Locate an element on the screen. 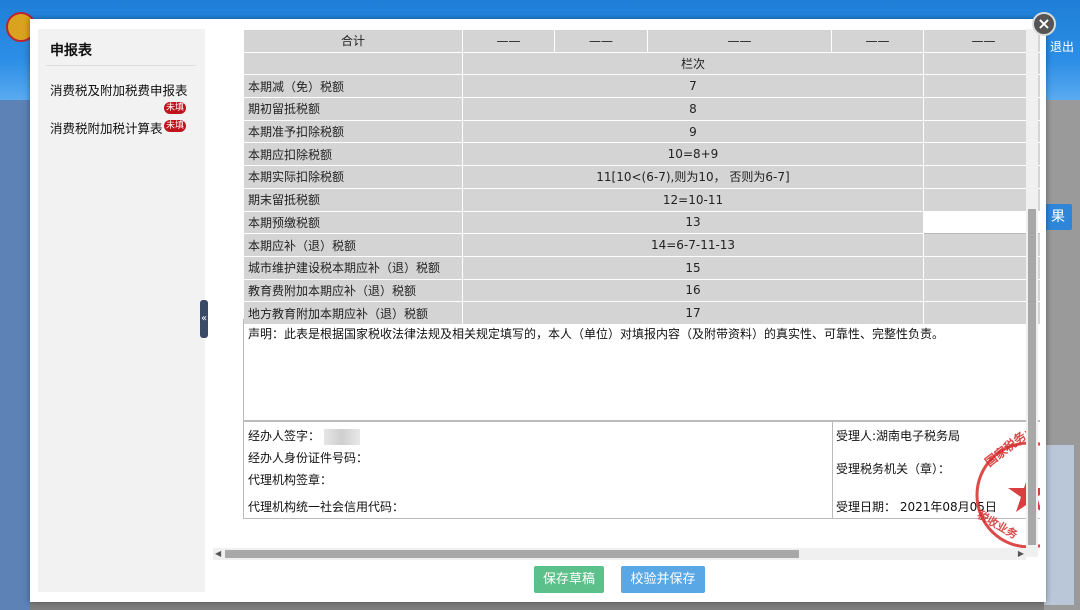  column-header-row: 栏次 is located at coordinates (641, 63).